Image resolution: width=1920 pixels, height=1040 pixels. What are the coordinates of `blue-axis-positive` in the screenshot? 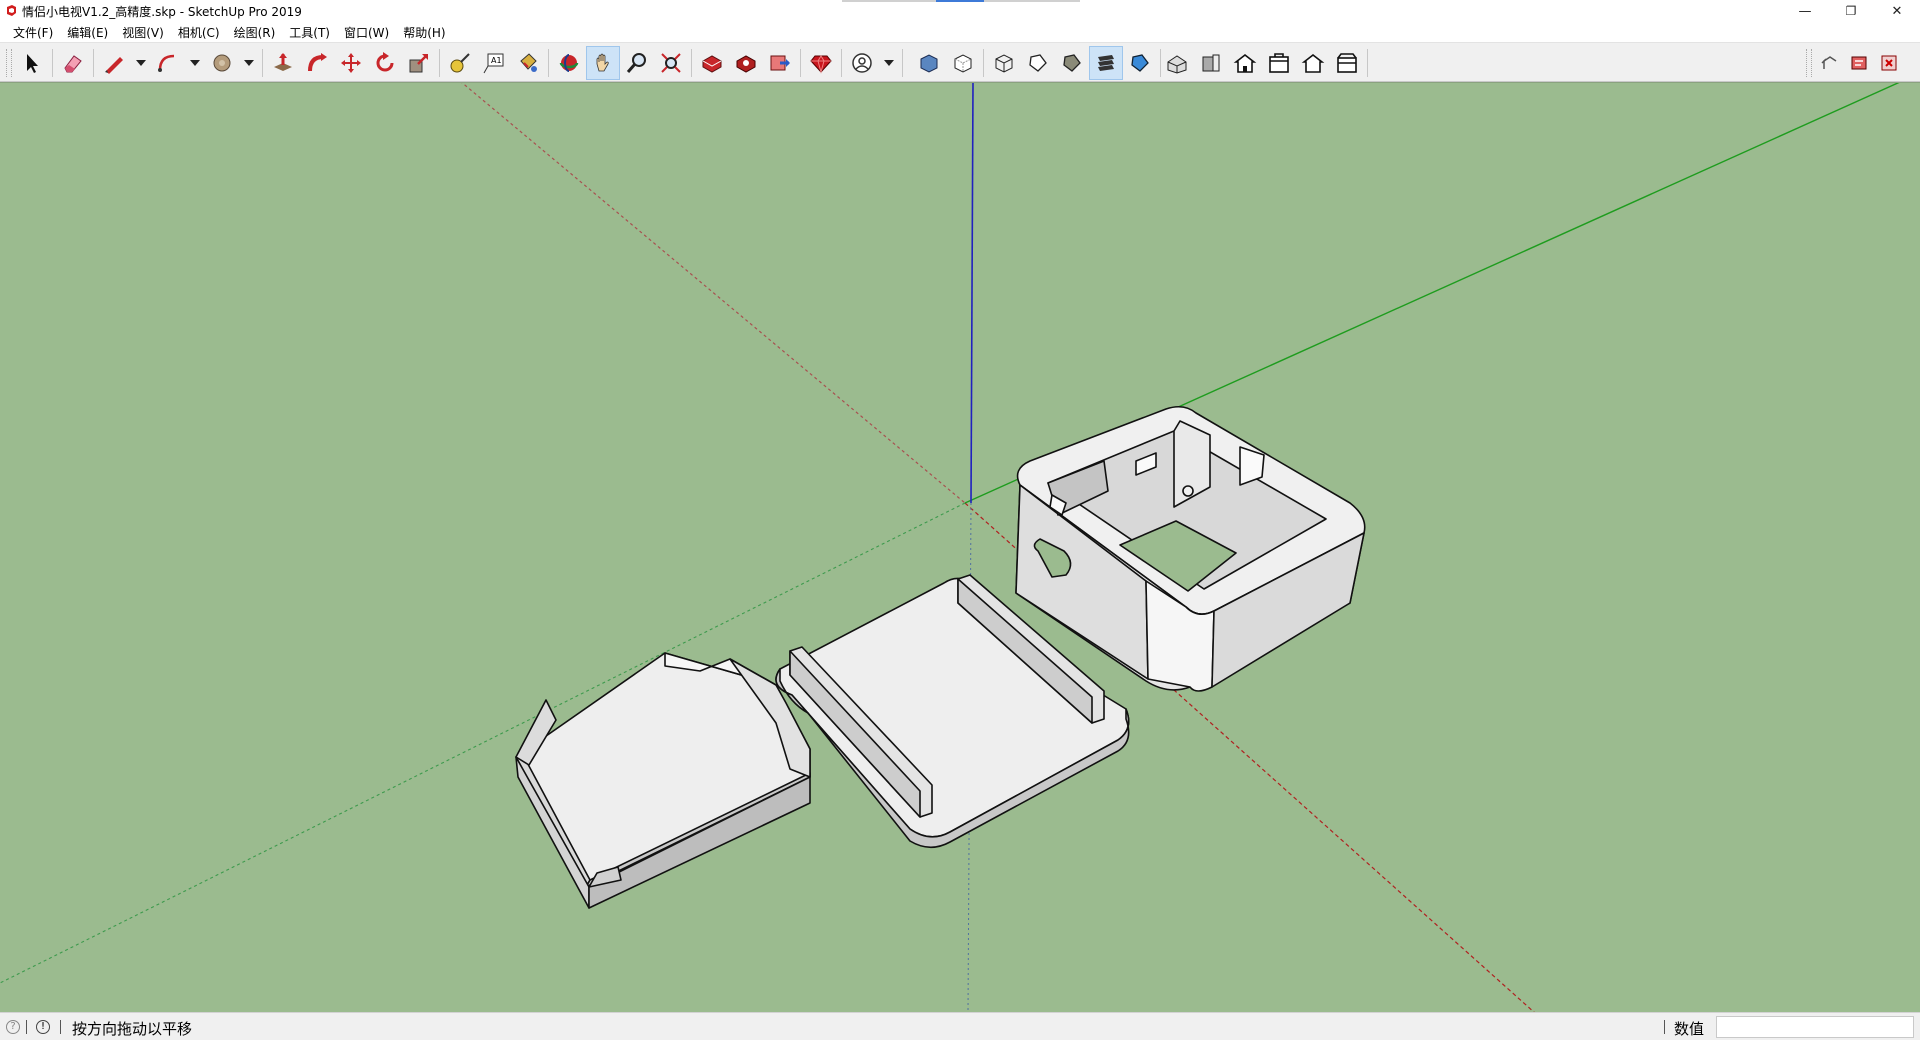 It's located at (972, 293).